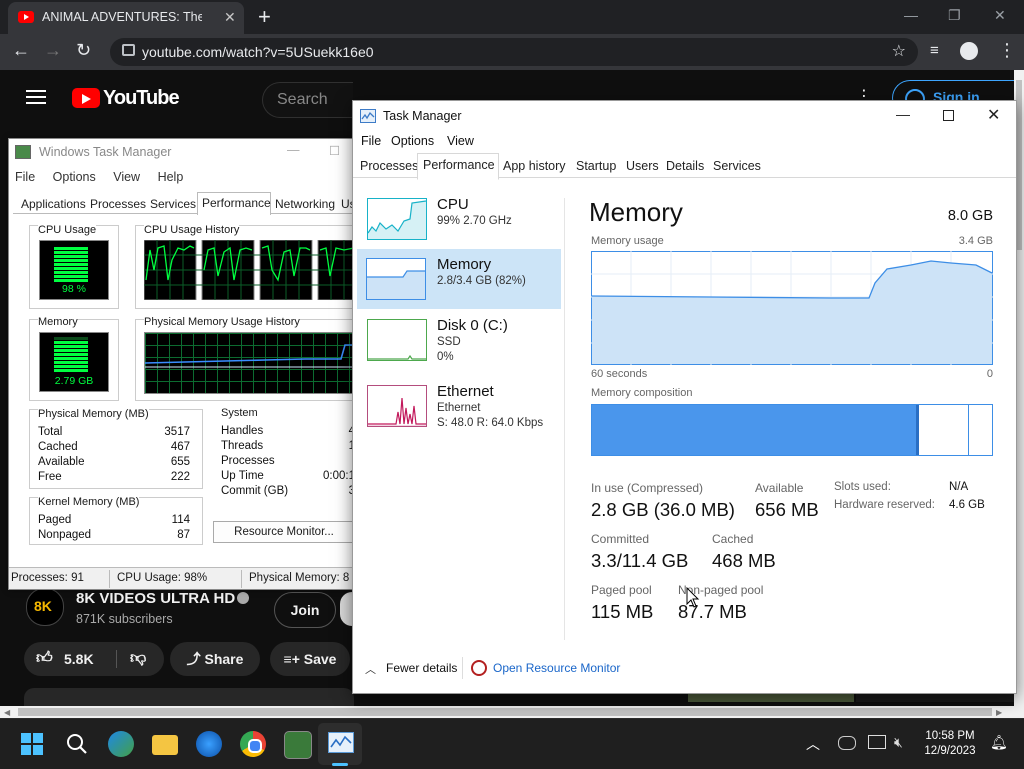 The height and width of the screenshot is (769, 1024). Describe the element at coordinates (79, 659) in the screenshot. I see `like-count: 5.8K` at that location.